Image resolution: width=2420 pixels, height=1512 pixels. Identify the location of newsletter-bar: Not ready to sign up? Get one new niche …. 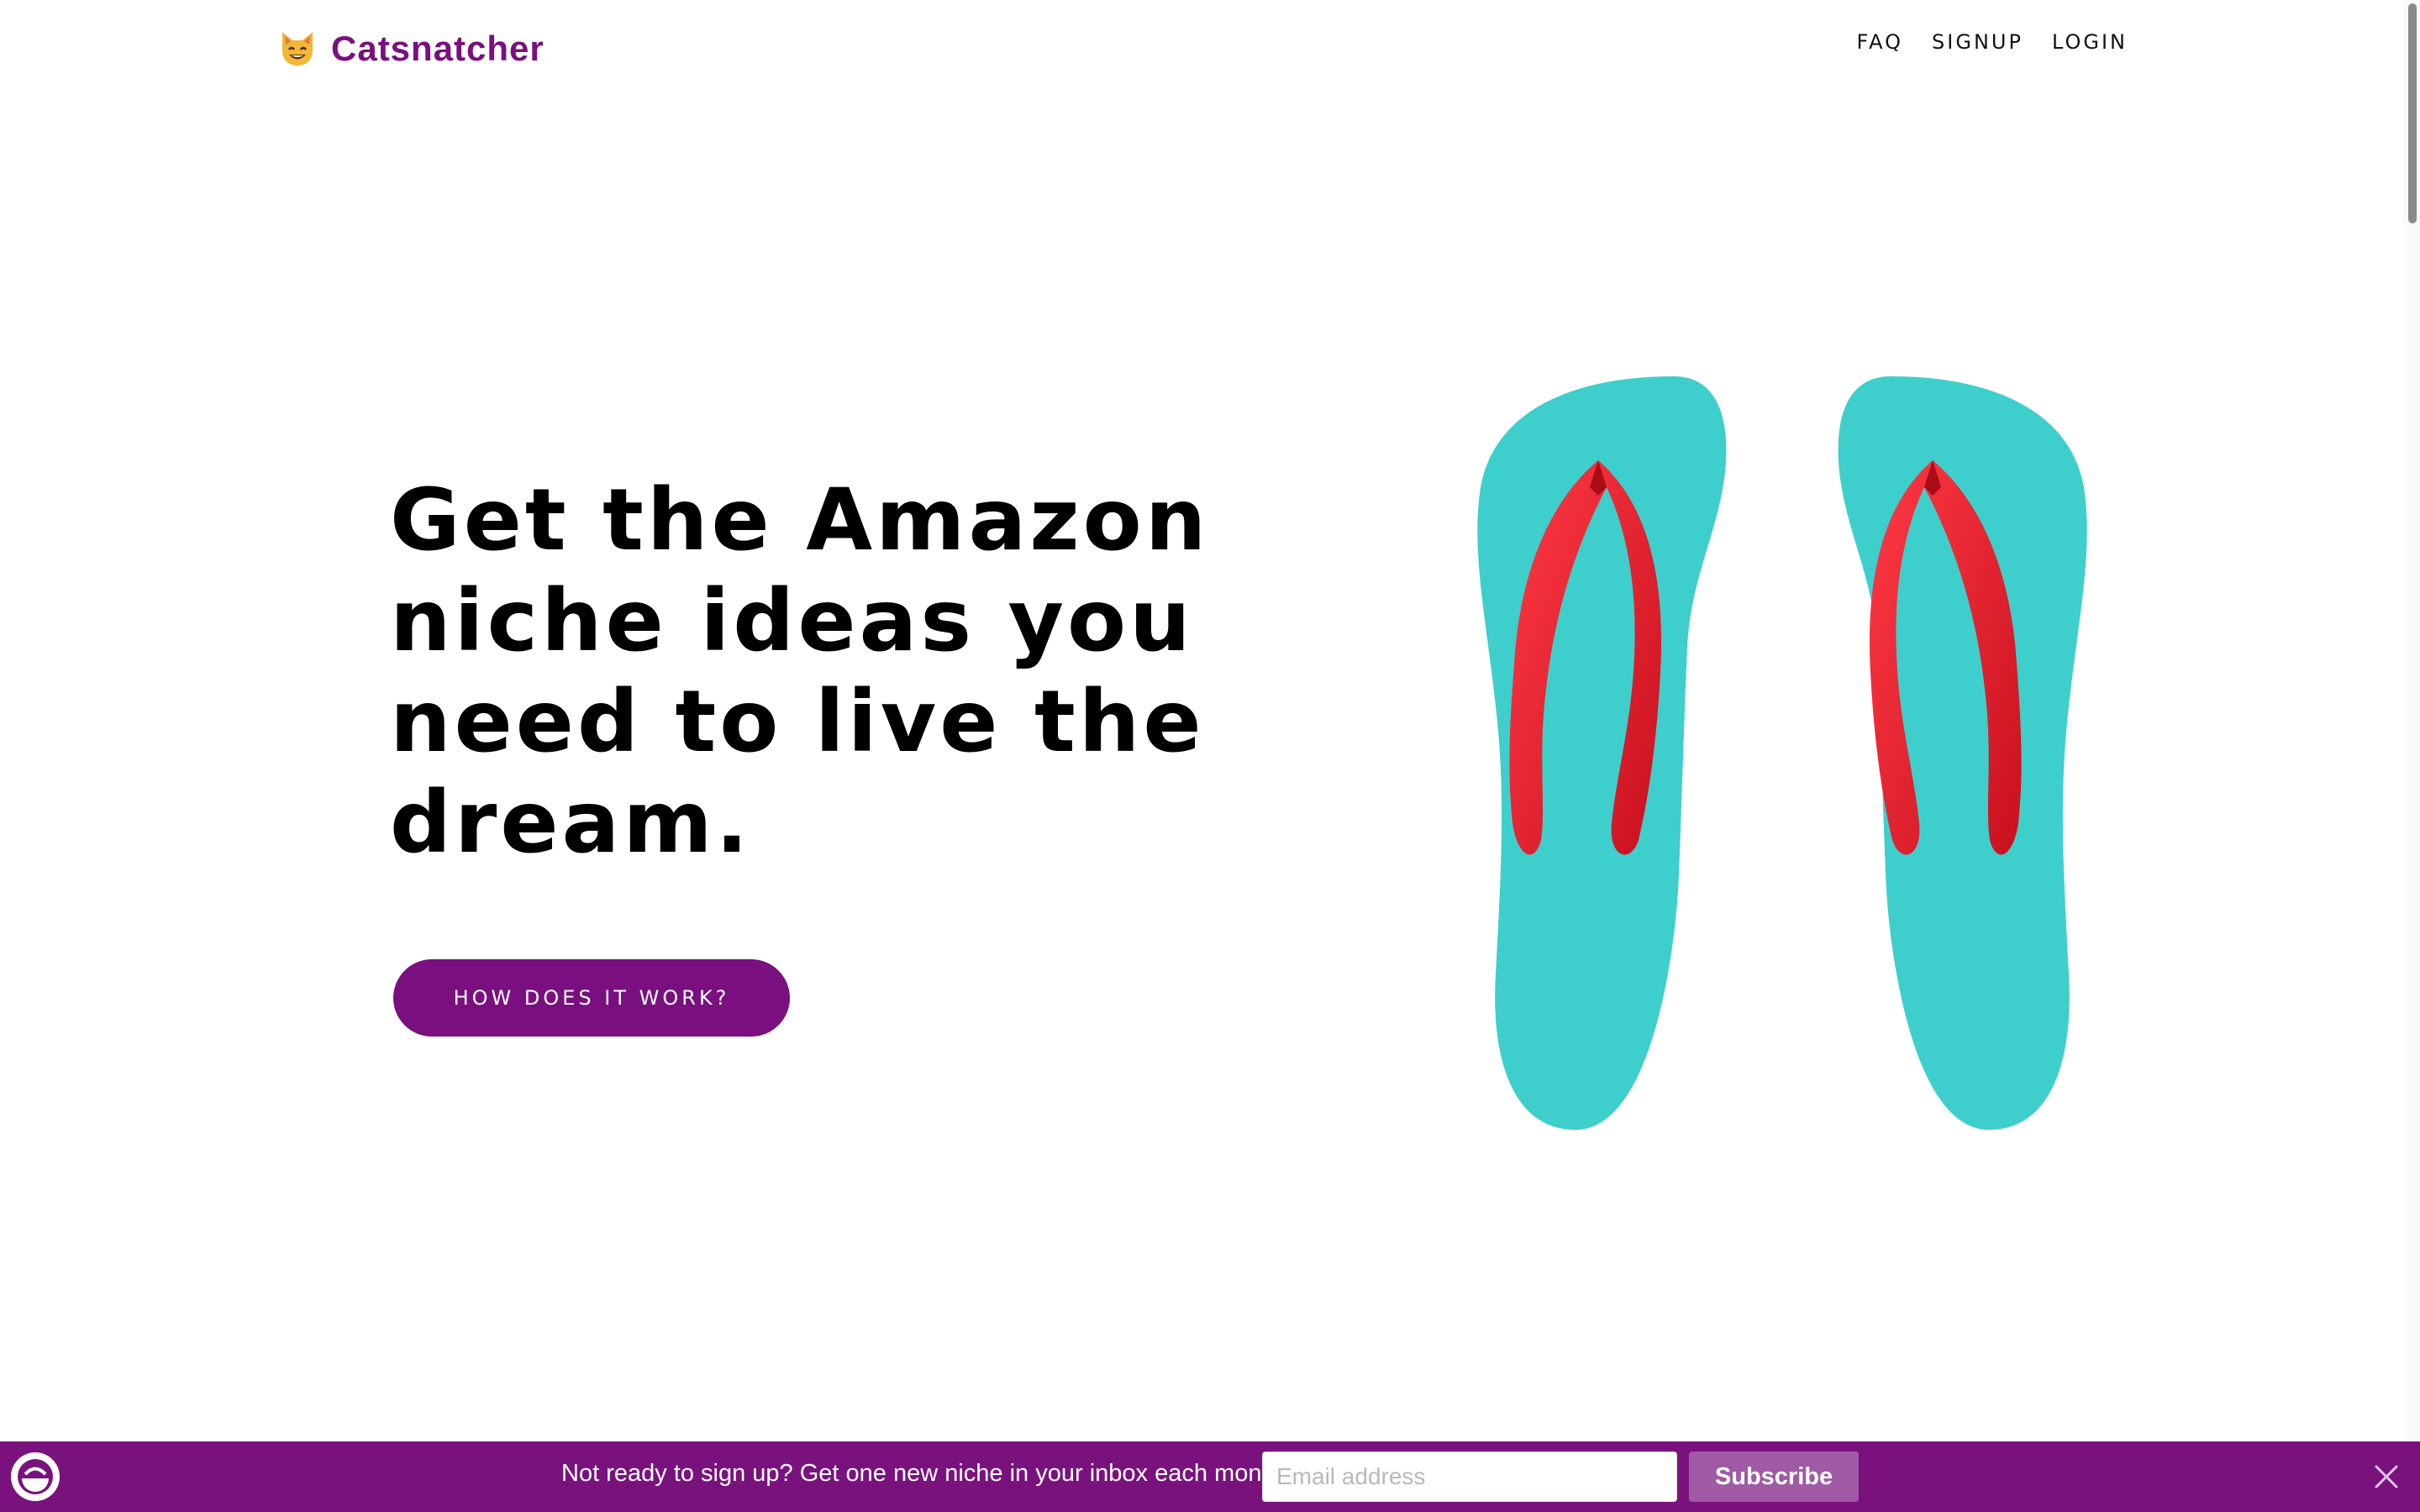
(1210, 1476).